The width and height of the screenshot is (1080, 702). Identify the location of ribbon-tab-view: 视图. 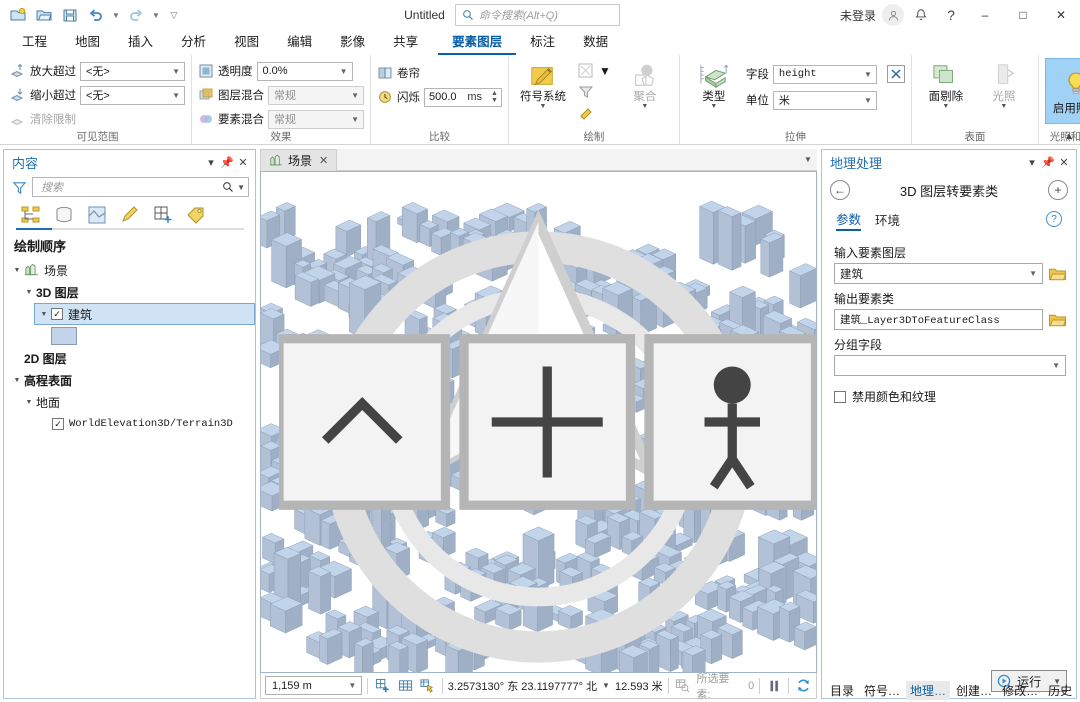
(246, 42).